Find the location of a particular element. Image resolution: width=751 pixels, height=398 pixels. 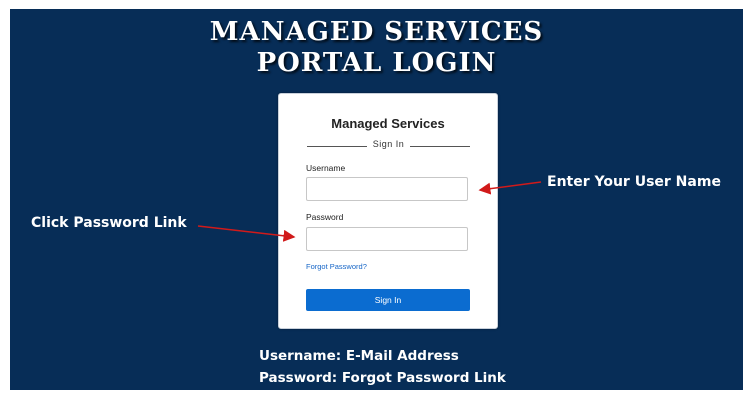

note-password: Password: Forgot Password Link is located at coordinates (382, 378).